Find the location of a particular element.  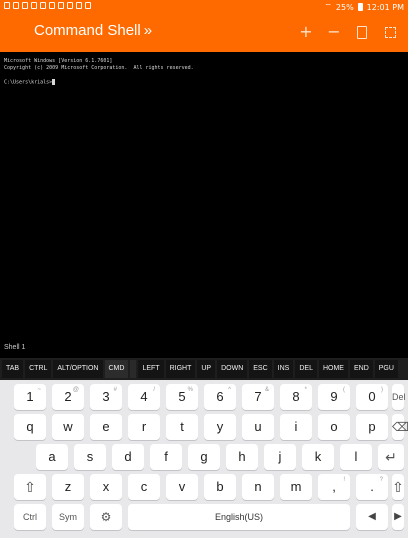

delete-key: Del is located at coordinates (399, 397).